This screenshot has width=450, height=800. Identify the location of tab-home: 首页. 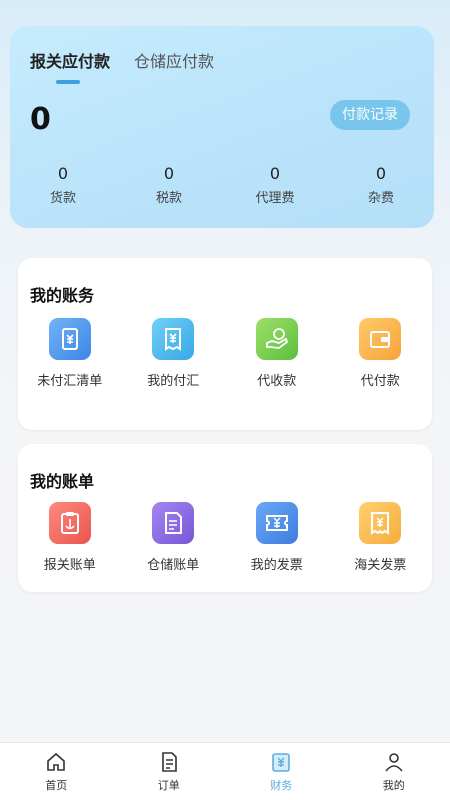
(56, 771).